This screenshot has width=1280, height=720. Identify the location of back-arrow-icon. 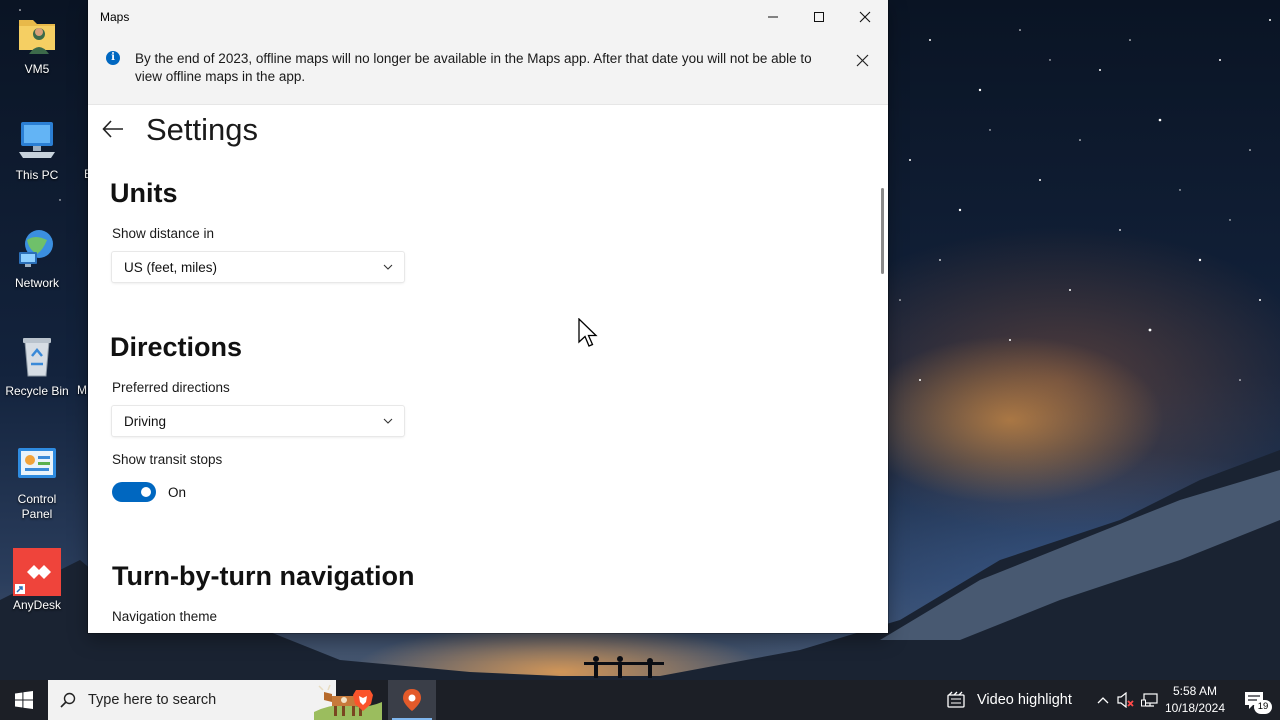
(112, 129).